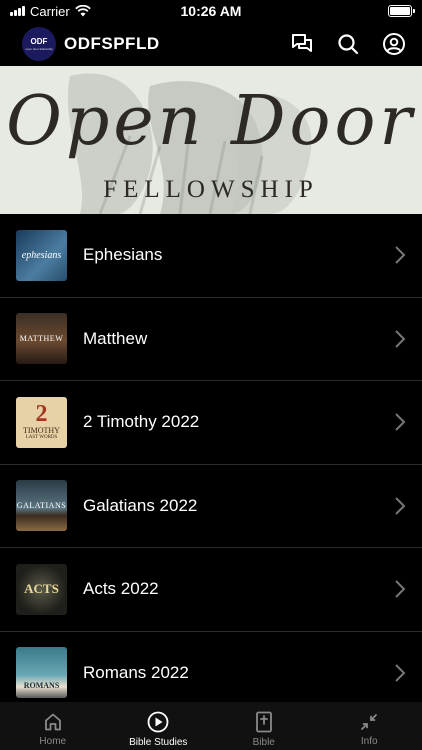  What do you see at coordinates (39, 41) in the screenshot?
I see `logo-text: ODF` at bounding box center [39, 41].